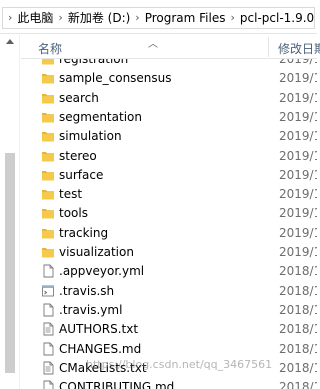  I want to click on folder-row: tracking 2019/1/, so click(169, 233).